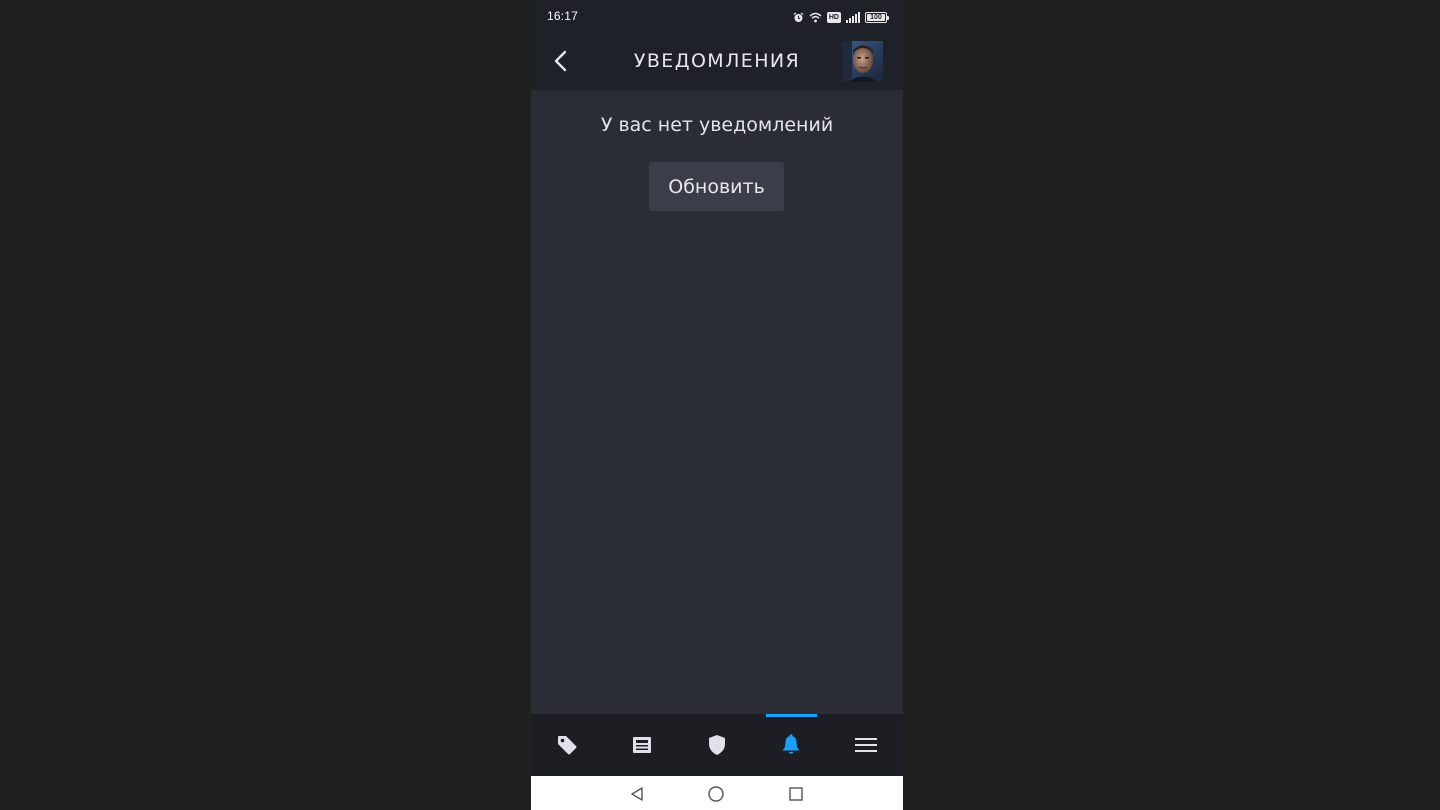 Image resolution: width=1440 pixels, height=810 pixels. What do you see at coordinates (833, 17) in the screenshot?
I see `hd-icon: HD` at bounding box center [833, 17].